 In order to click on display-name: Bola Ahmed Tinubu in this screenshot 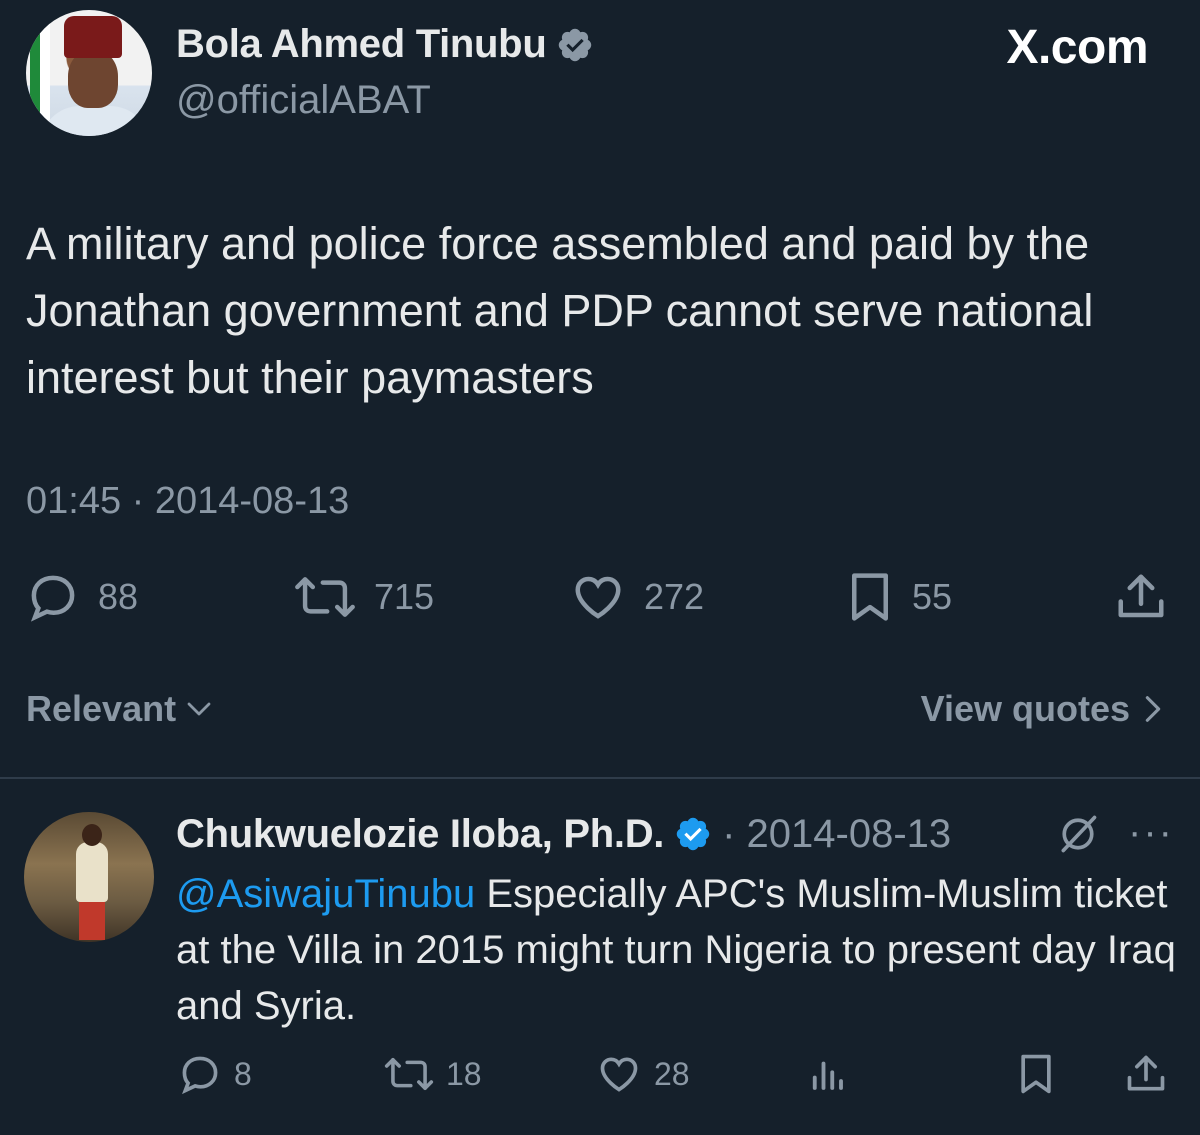, I will do `click(361, 44)`.